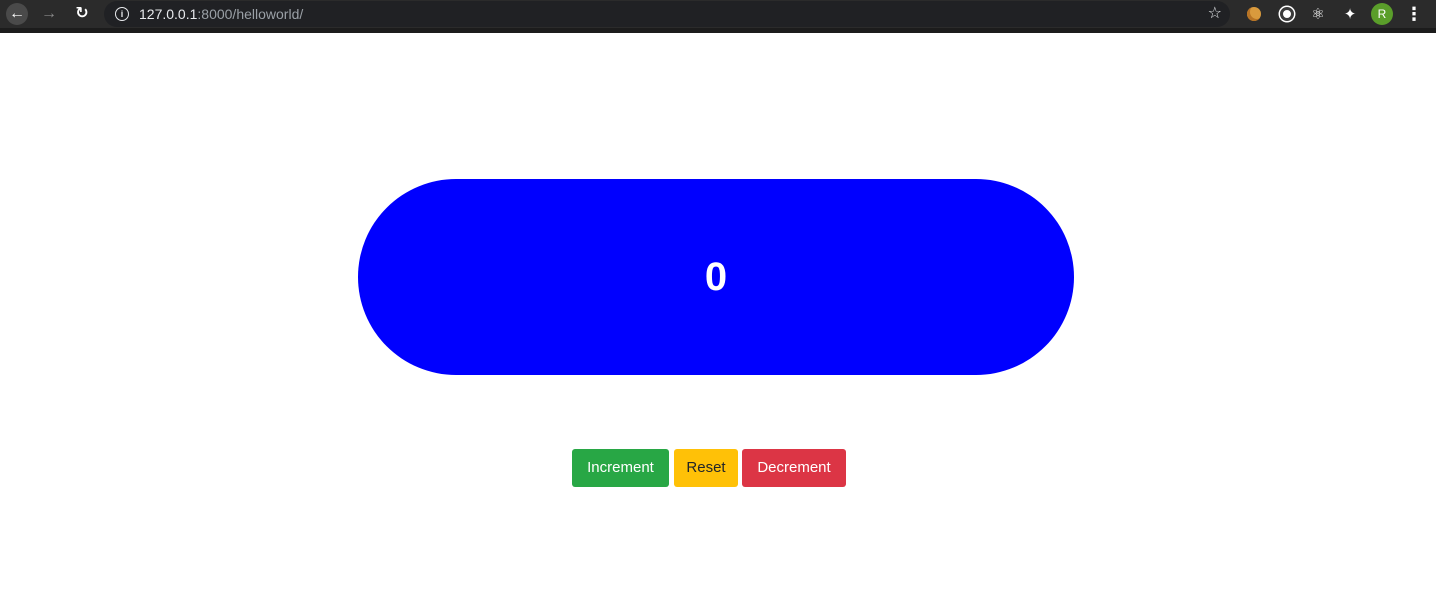 The width and height of the screenshot is (1436, 609). Describe the element at coordinates (1254, 14) in the screenshot. I see `cookie-extension-icon` at that location.